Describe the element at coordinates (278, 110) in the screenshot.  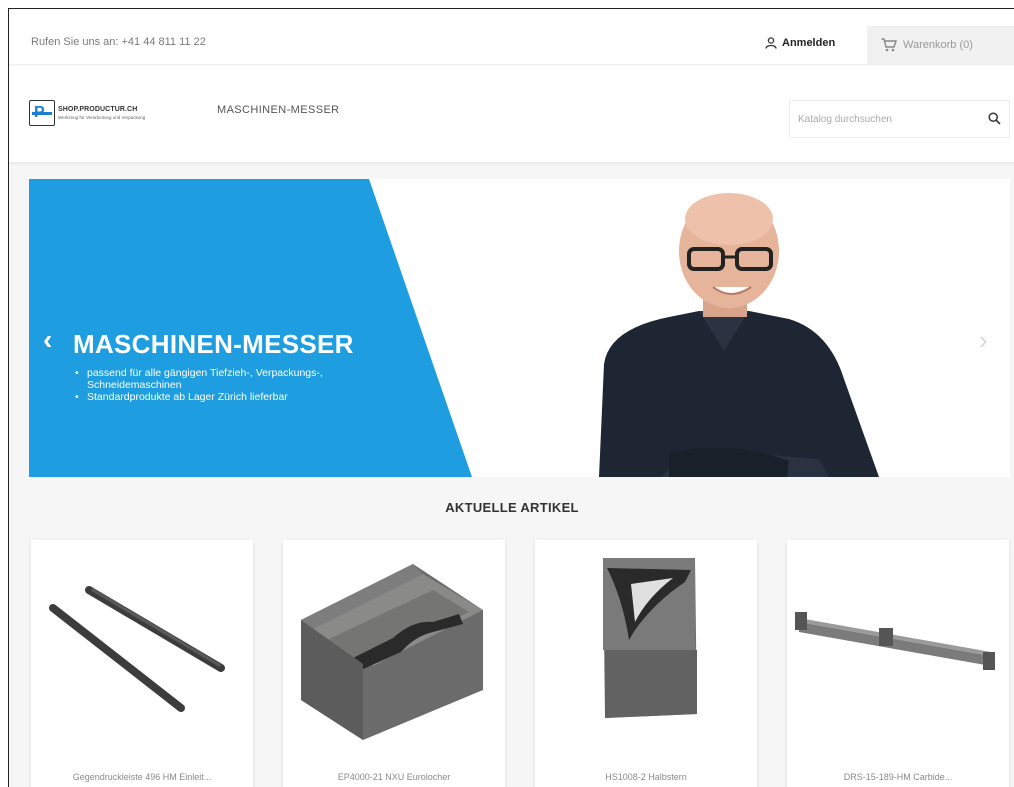
I see `nav-item-maschinen-messer: MASCHINEN-MESSER` at that location.